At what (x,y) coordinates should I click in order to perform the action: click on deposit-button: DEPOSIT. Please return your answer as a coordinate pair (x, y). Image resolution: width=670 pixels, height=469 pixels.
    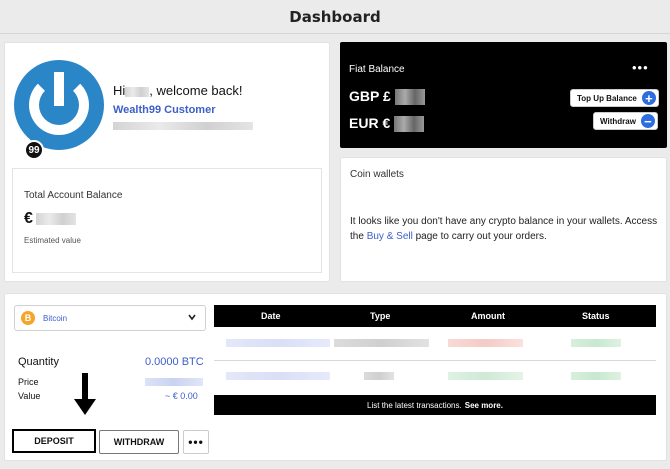
    Looking at the image, I should click on (54, 441).